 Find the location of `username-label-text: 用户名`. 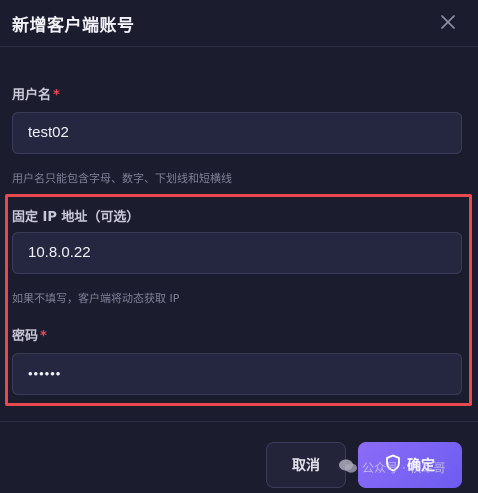

username-label-text: 用户名 is located at coordinates (32, 95).